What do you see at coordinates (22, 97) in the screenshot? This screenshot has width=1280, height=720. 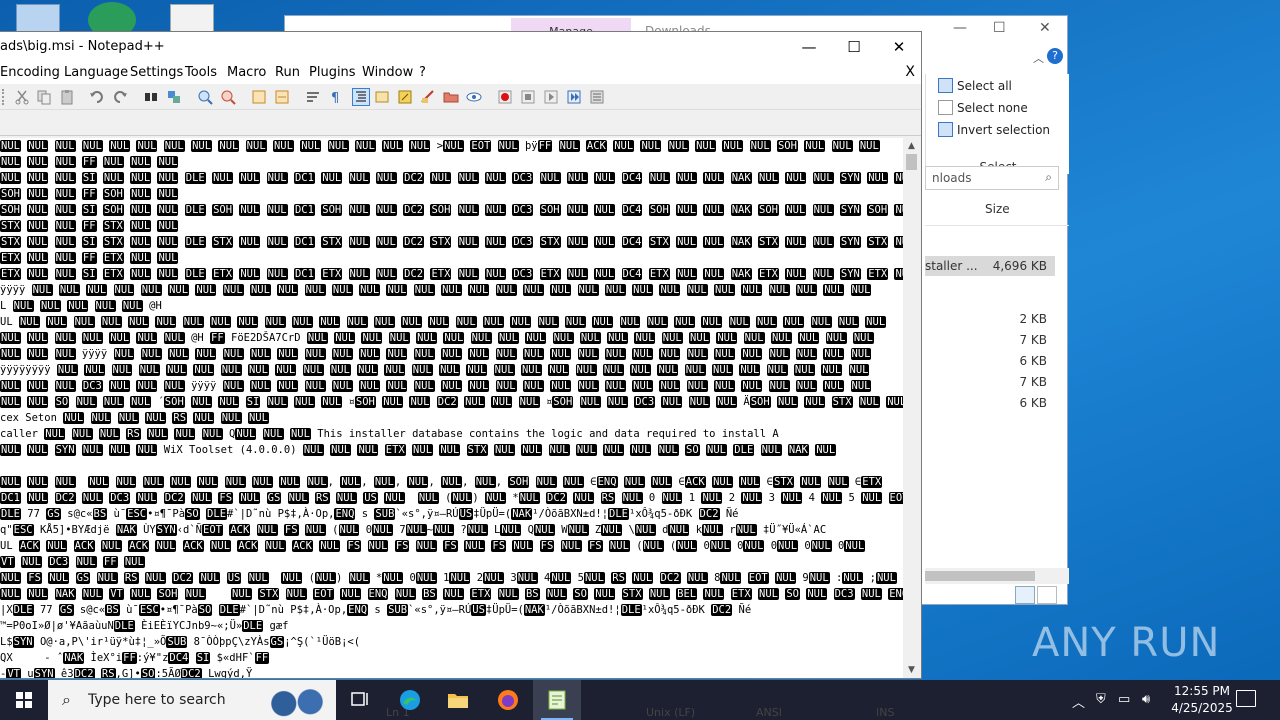 I see `cut-icon` at bounding box center [22, 97].